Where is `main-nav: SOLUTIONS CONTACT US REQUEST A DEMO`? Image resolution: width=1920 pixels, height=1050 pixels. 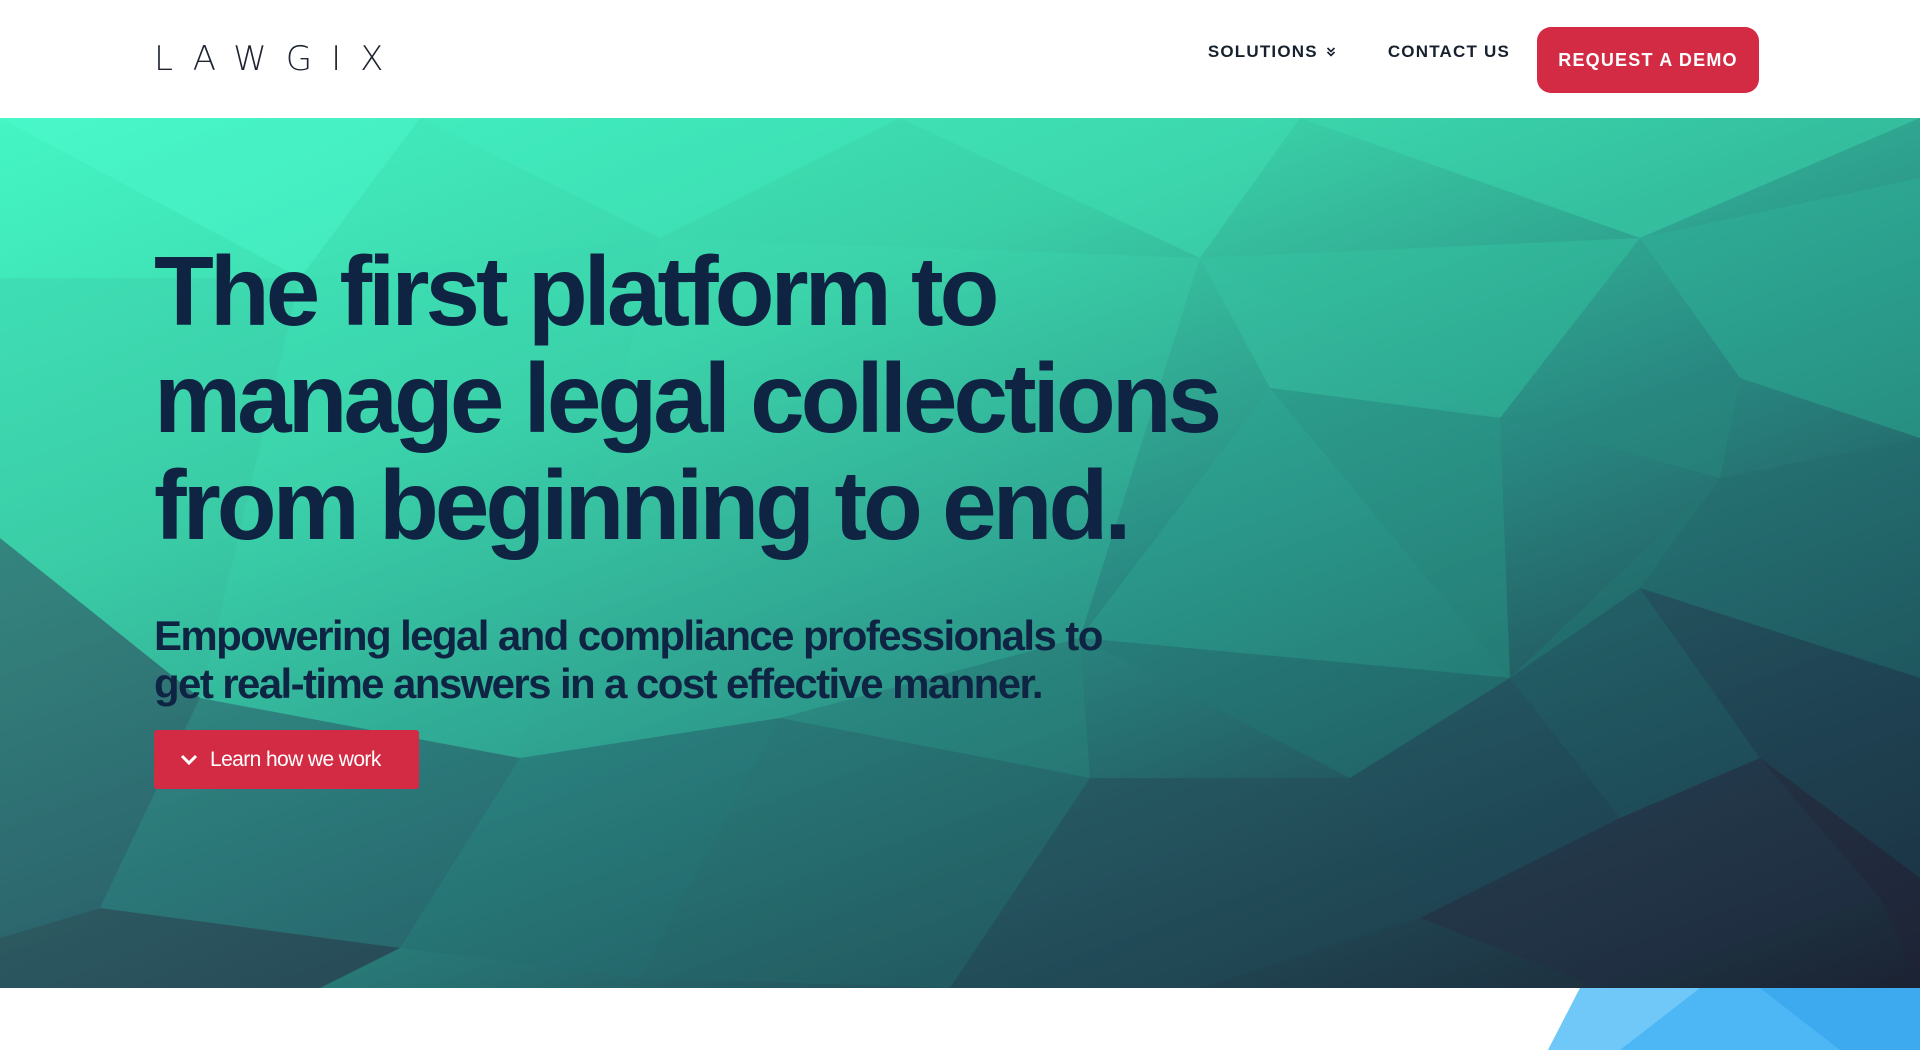 main-nav: SOLUTIONS CONTACT US REQUEST A DEMO is located at coordinates (1483, 58).